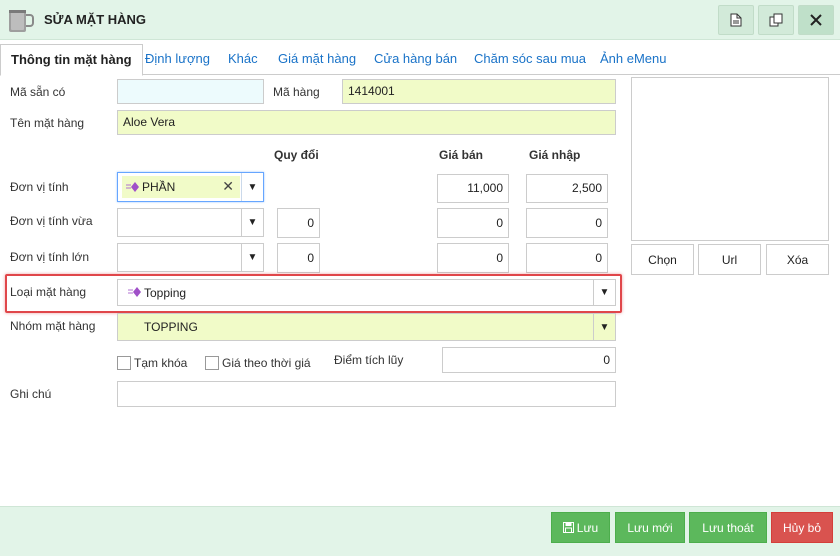 This screenshot has height=556, width=840. I want to click on don-vi-tinh-lon-gia-nhap-input: 0, so click(567, 258).